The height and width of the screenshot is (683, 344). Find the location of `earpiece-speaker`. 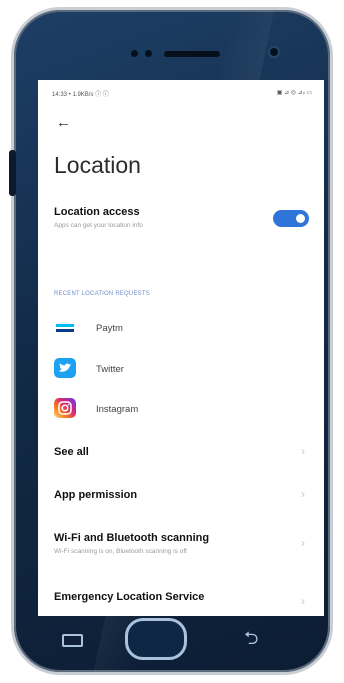

earpiece-speaker is located at coordinates (192, 54).